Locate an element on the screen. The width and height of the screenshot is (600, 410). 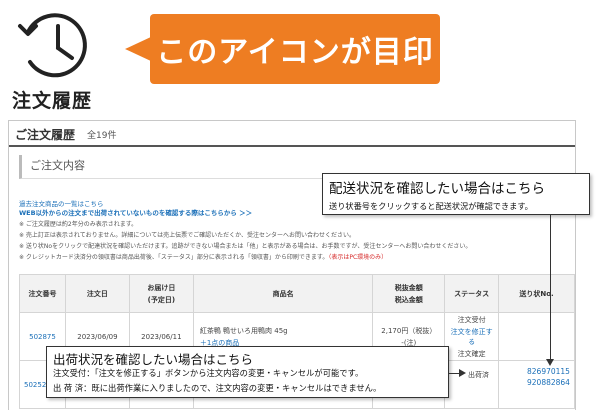
col-price-sub: 税込金額 is located at coordinates (408, 299).